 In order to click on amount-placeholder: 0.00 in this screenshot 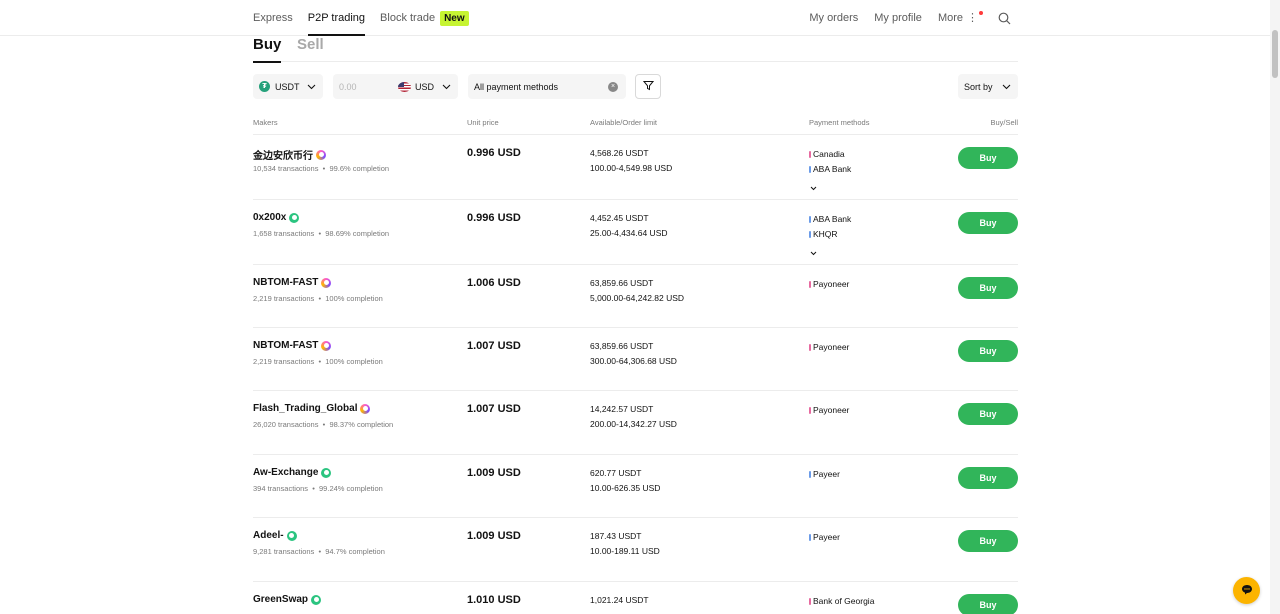, I will do `click(348, 86)`.